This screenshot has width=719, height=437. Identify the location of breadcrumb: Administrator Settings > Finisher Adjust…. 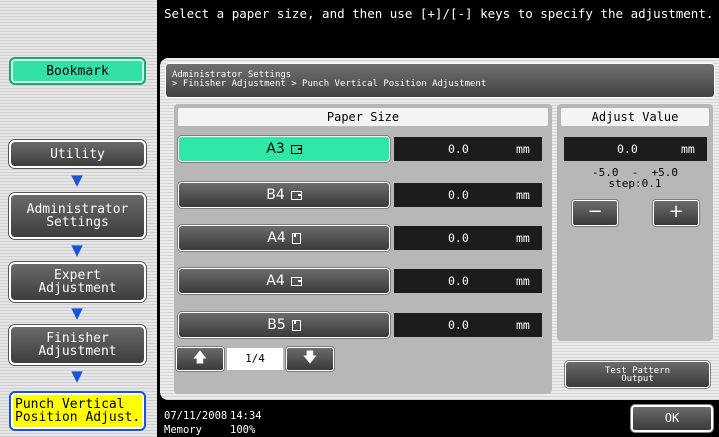
(440, 80).